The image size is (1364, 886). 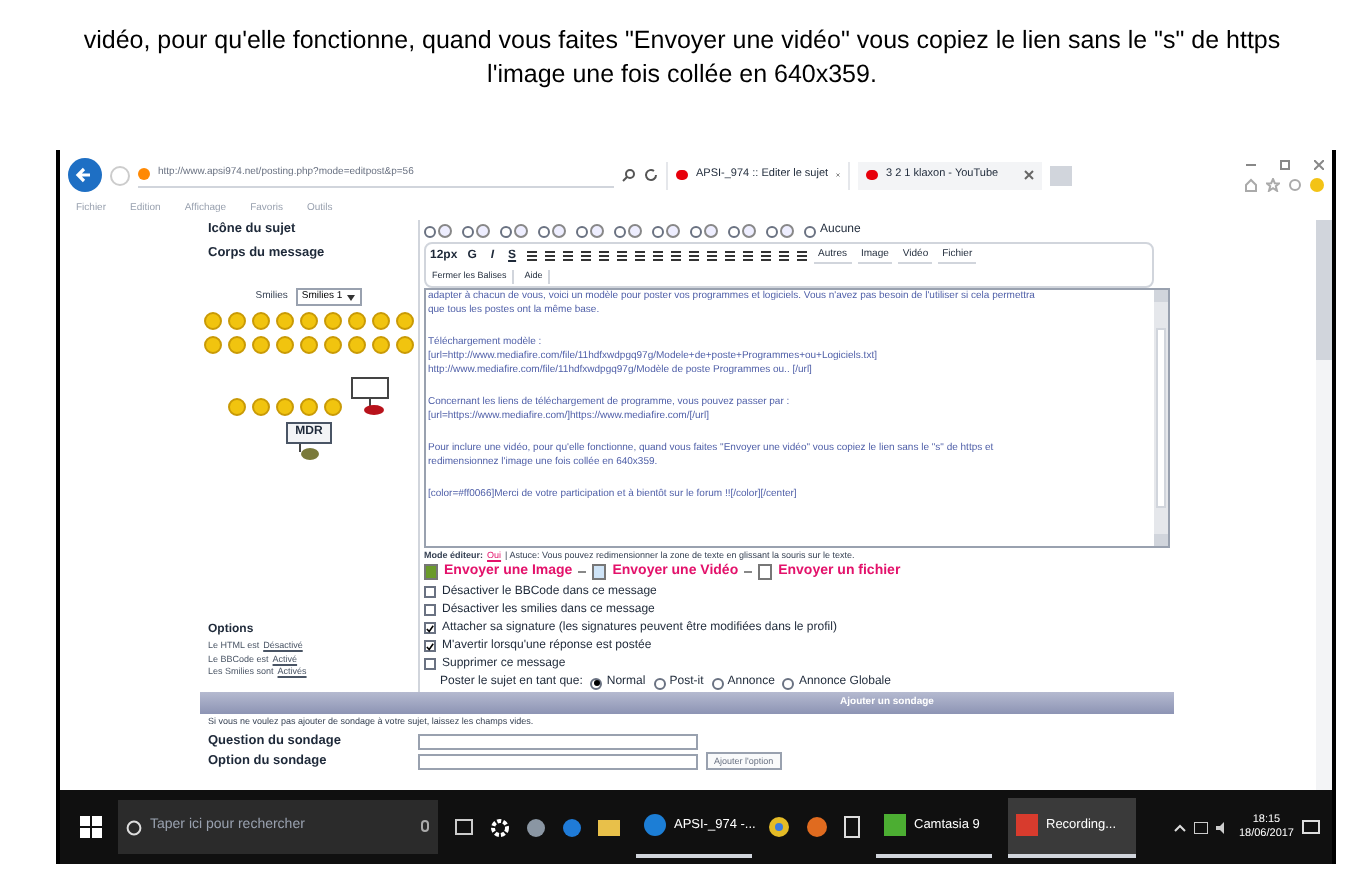 What do you see at coordinates (682, 41) in the screenshot?
I see `caption-line: vidéo, pour qu'elle fonctionne, quand vous faites "Envoyer une vidéo" vous copiez le lien sans le "s" de https` at bounding box center [682, 41].